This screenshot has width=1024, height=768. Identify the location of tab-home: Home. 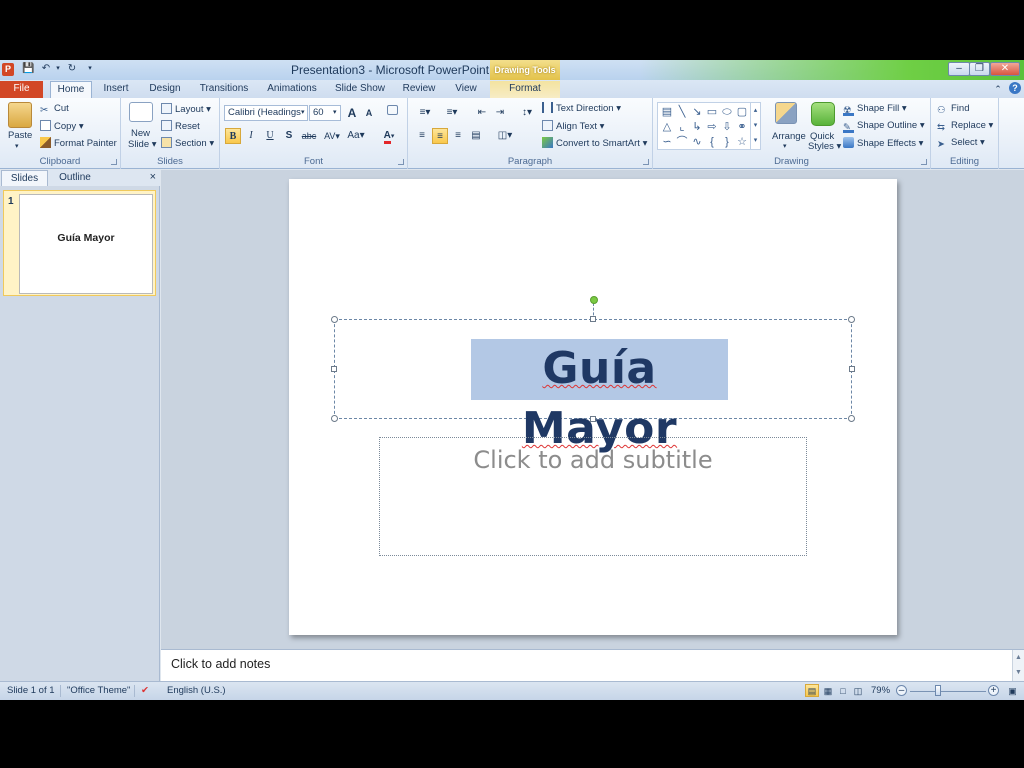
(71, 89).